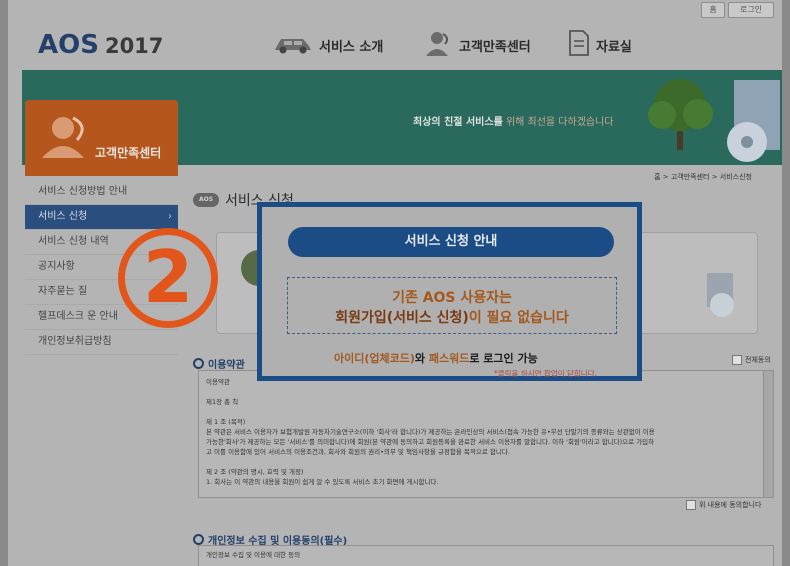 The width and height of the screenshot is (790, 566). I want to click on nav-label: 서비스 소개, so click(351, 47).